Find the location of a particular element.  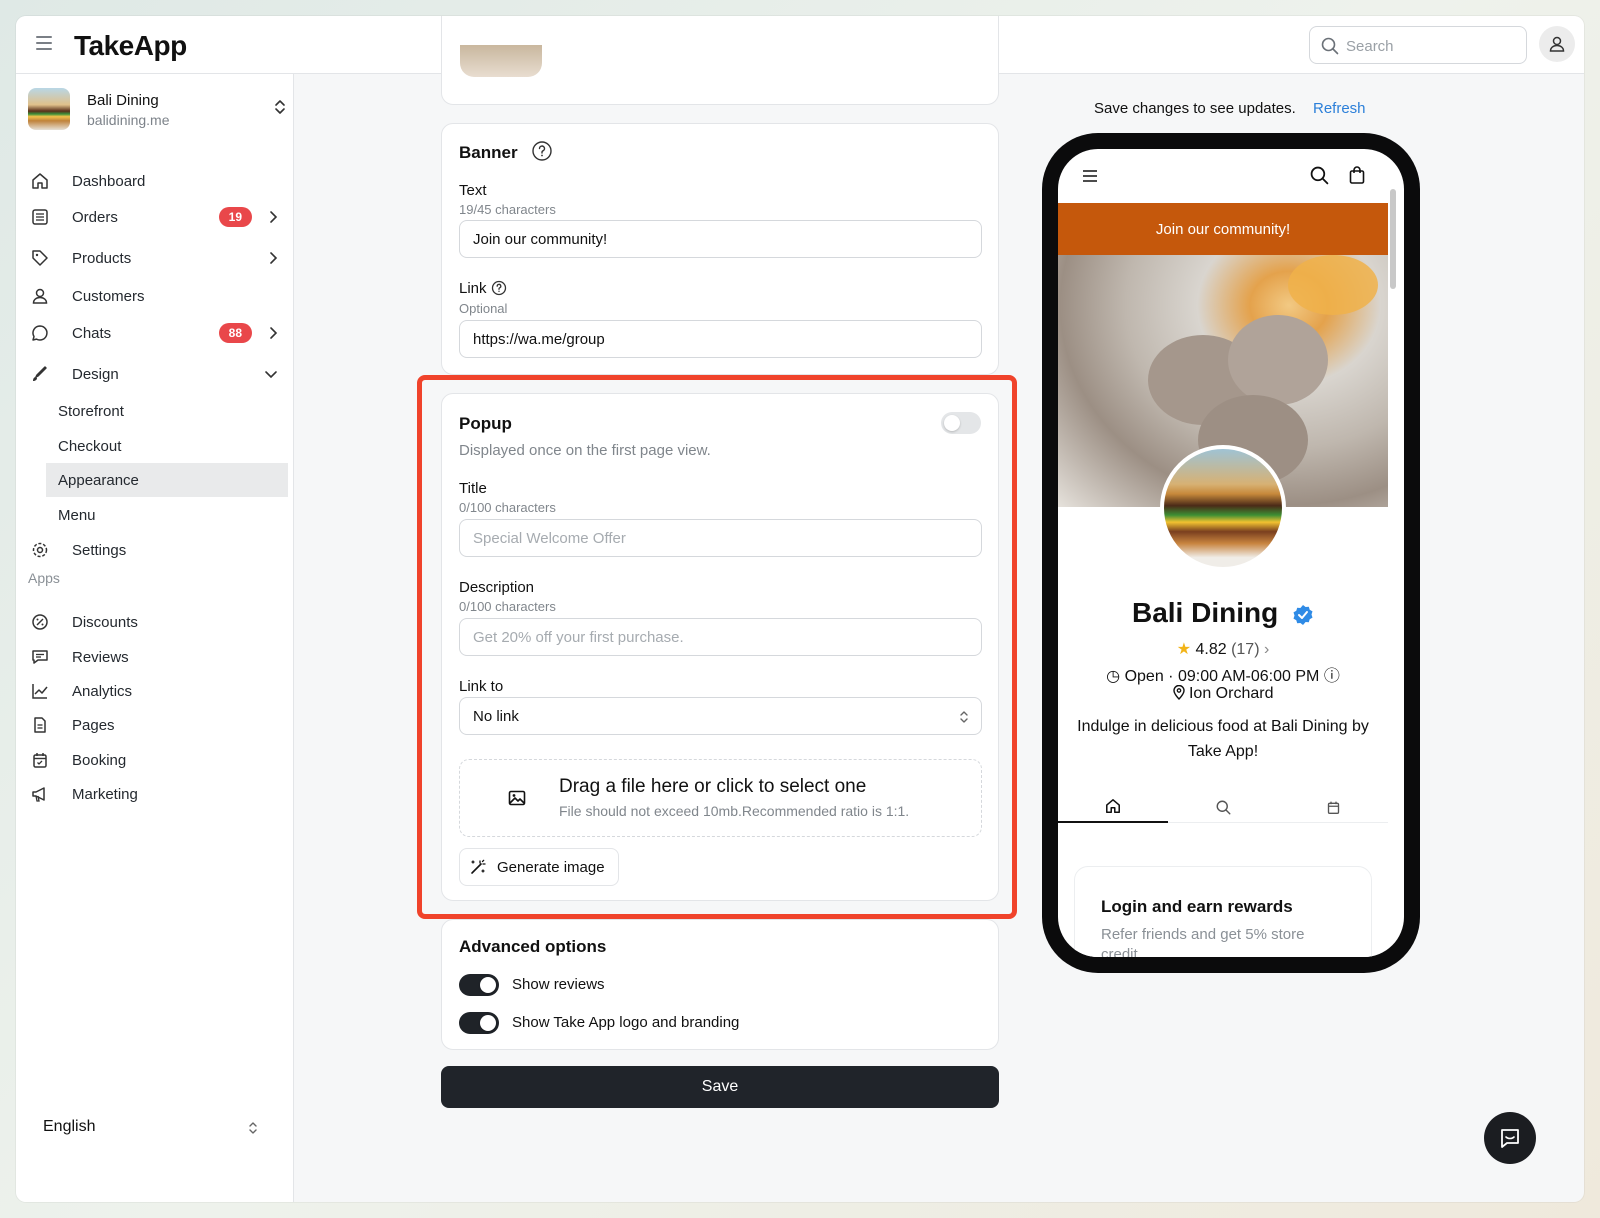

sidebar-item-discounts: Discounts is located at coordinates (156, 622).